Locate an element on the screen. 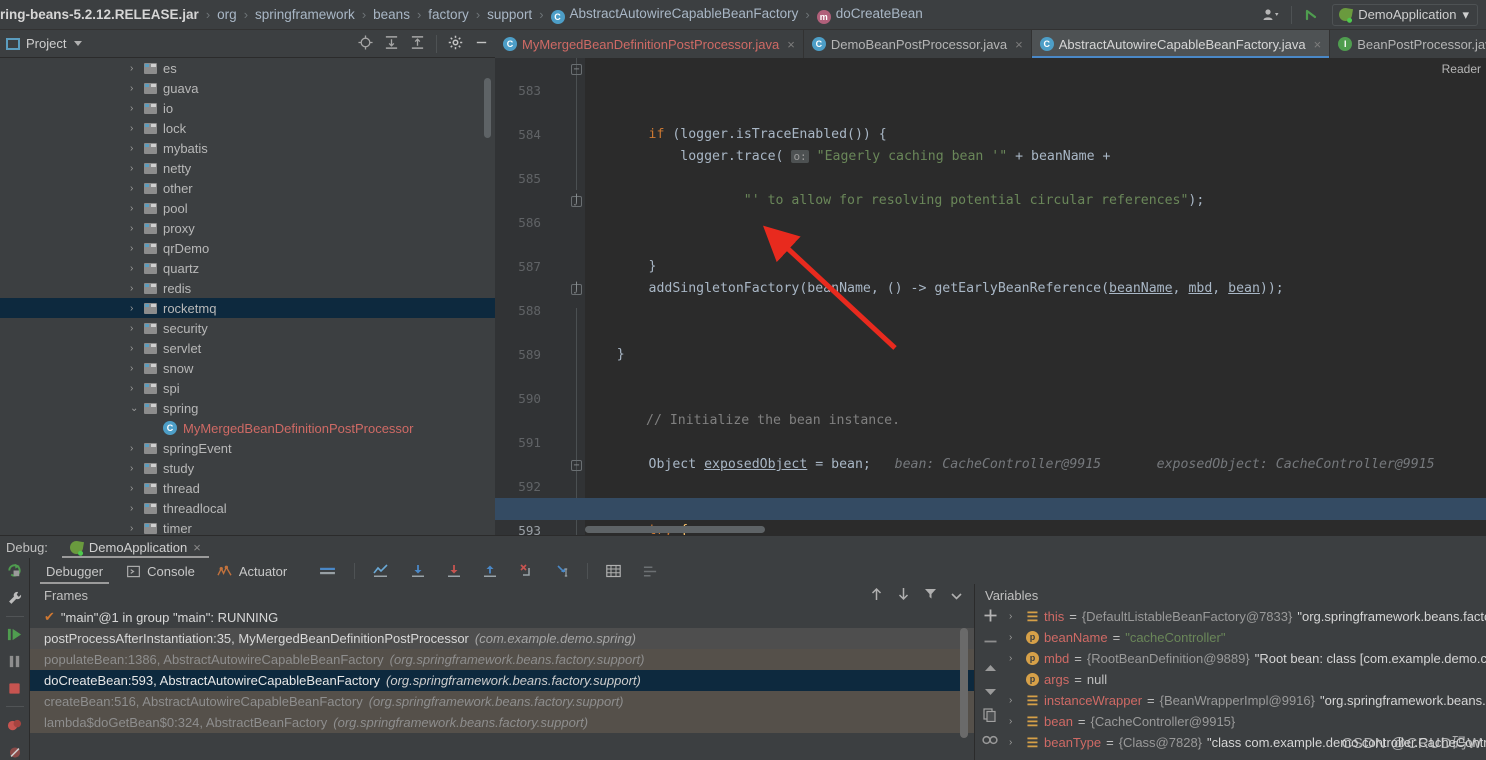 This screenshot has height=760, width=1486. tree-item-redis: › redis is located at coordinates (247, 288).